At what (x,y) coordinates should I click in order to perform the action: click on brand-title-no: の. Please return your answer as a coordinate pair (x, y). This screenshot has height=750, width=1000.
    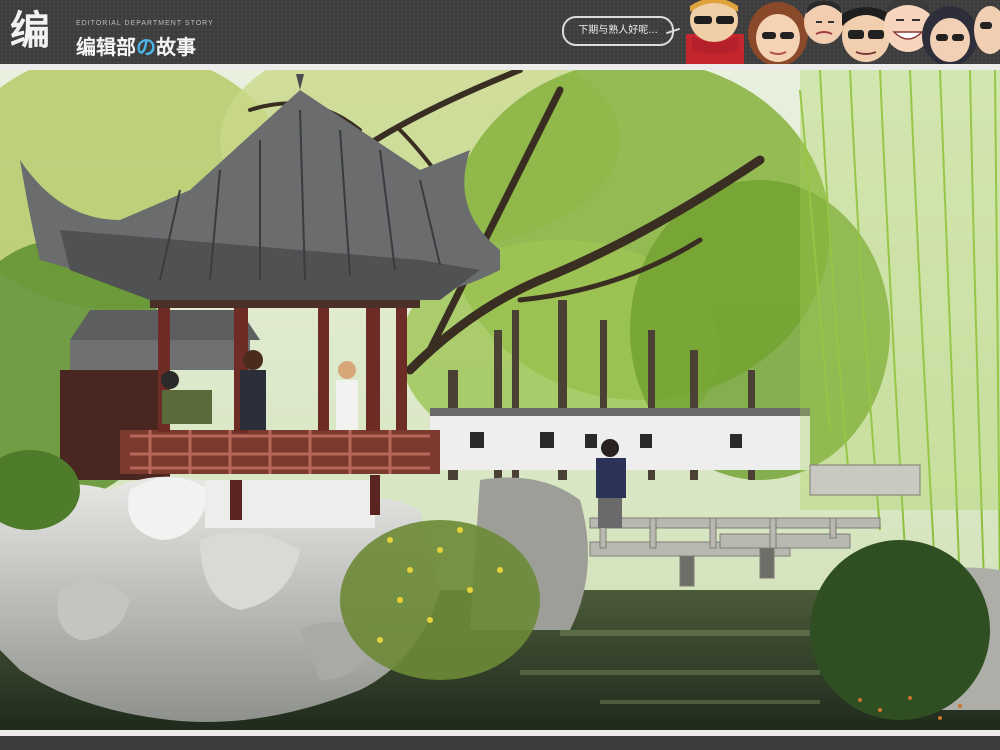
    Looking at the image, I should click on (146, 47).